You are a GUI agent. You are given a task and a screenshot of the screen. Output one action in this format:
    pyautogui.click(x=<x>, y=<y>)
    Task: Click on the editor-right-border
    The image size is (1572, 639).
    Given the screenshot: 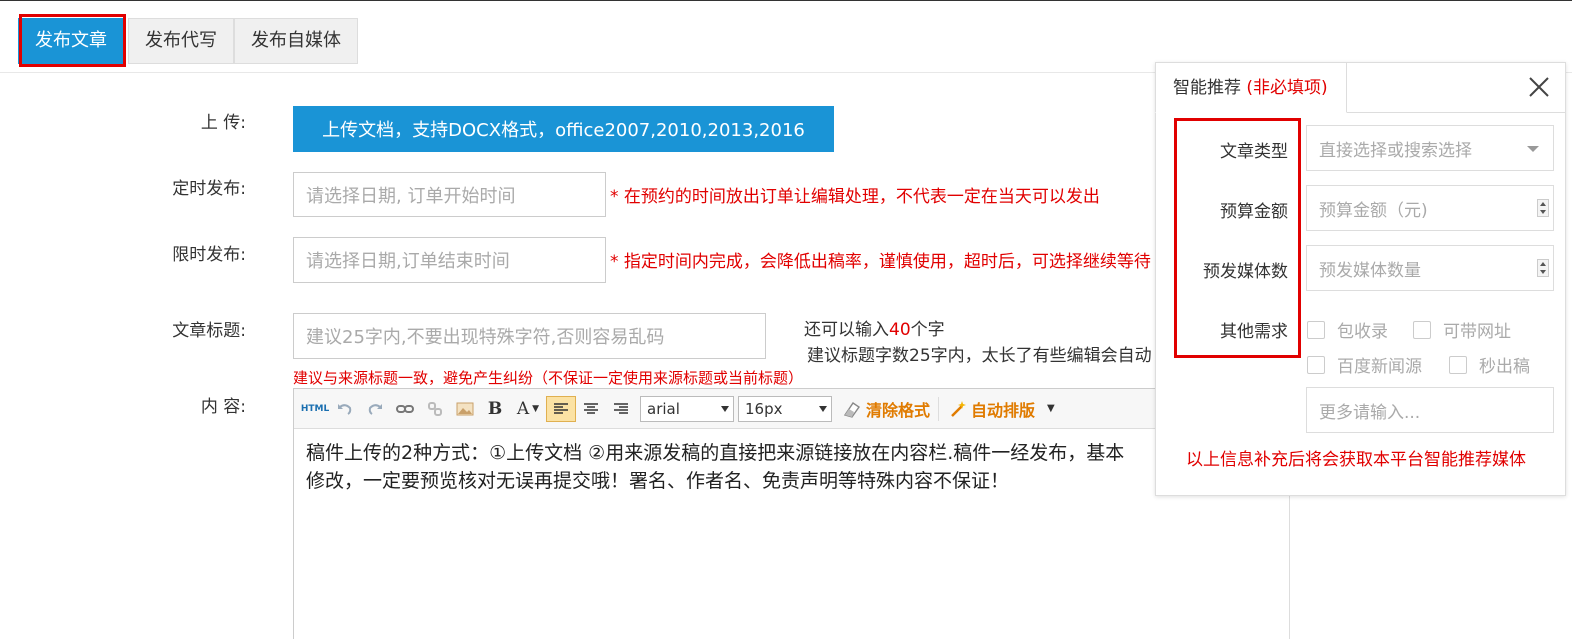 What is the action you would take?
    pyautogui.click(x=1289, y=559)
    